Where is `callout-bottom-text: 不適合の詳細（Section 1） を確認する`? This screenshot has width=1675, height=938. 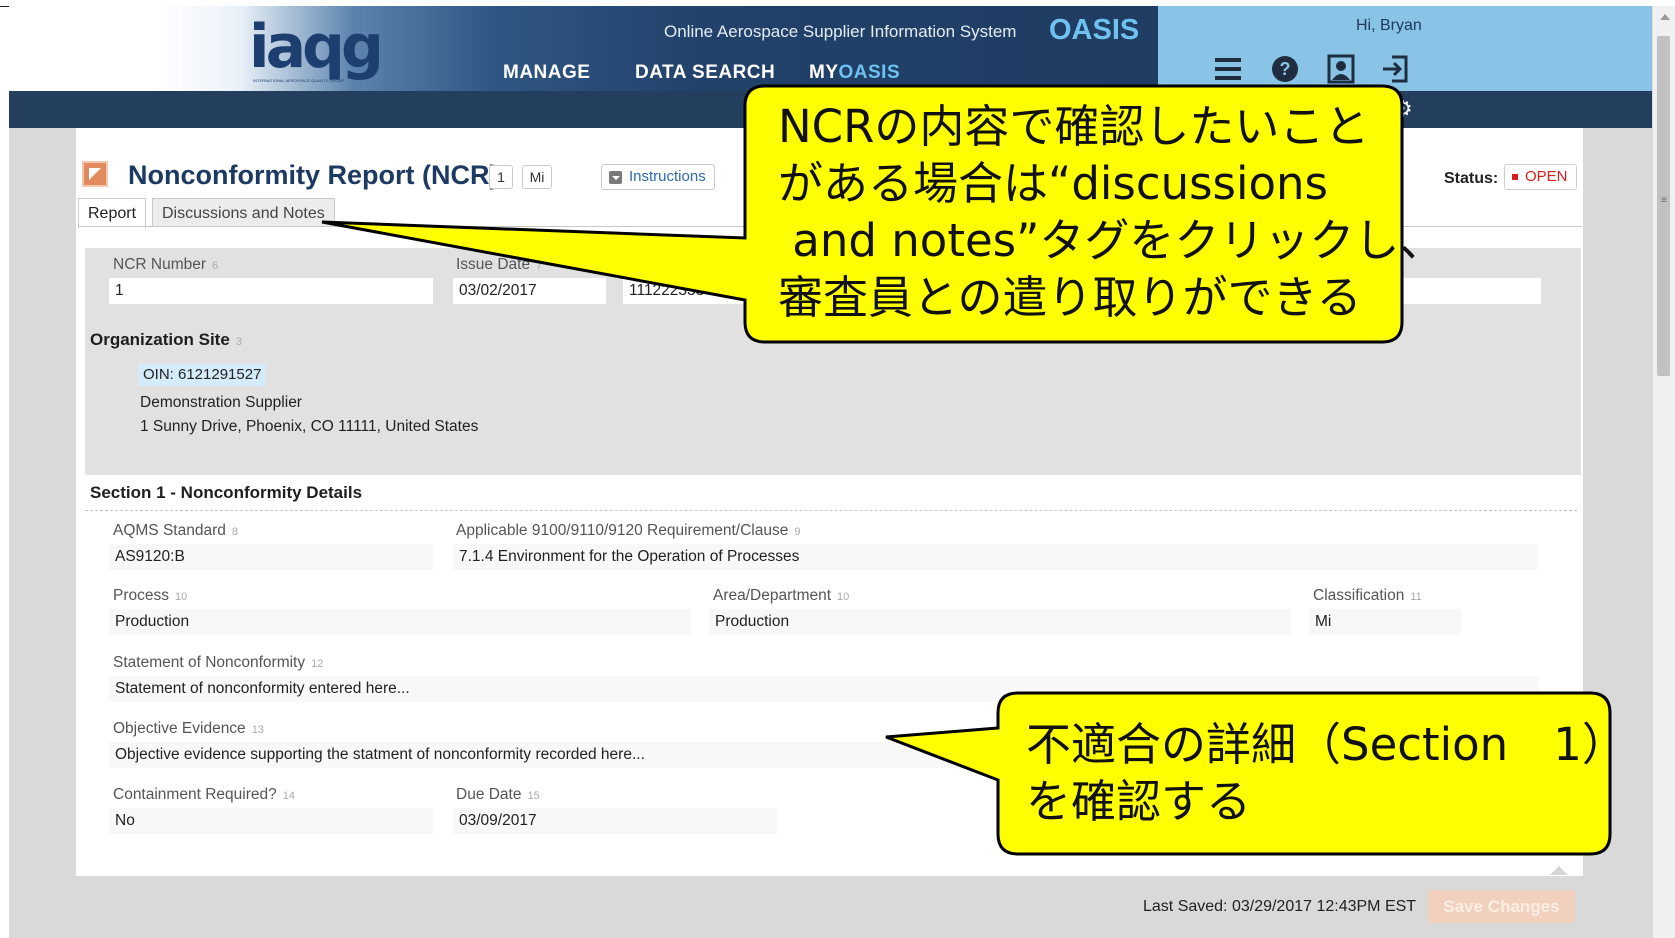 callout-bottom-text: 不適合の詳細（Section 1） を確認する is located at coordinates (1326, 773).